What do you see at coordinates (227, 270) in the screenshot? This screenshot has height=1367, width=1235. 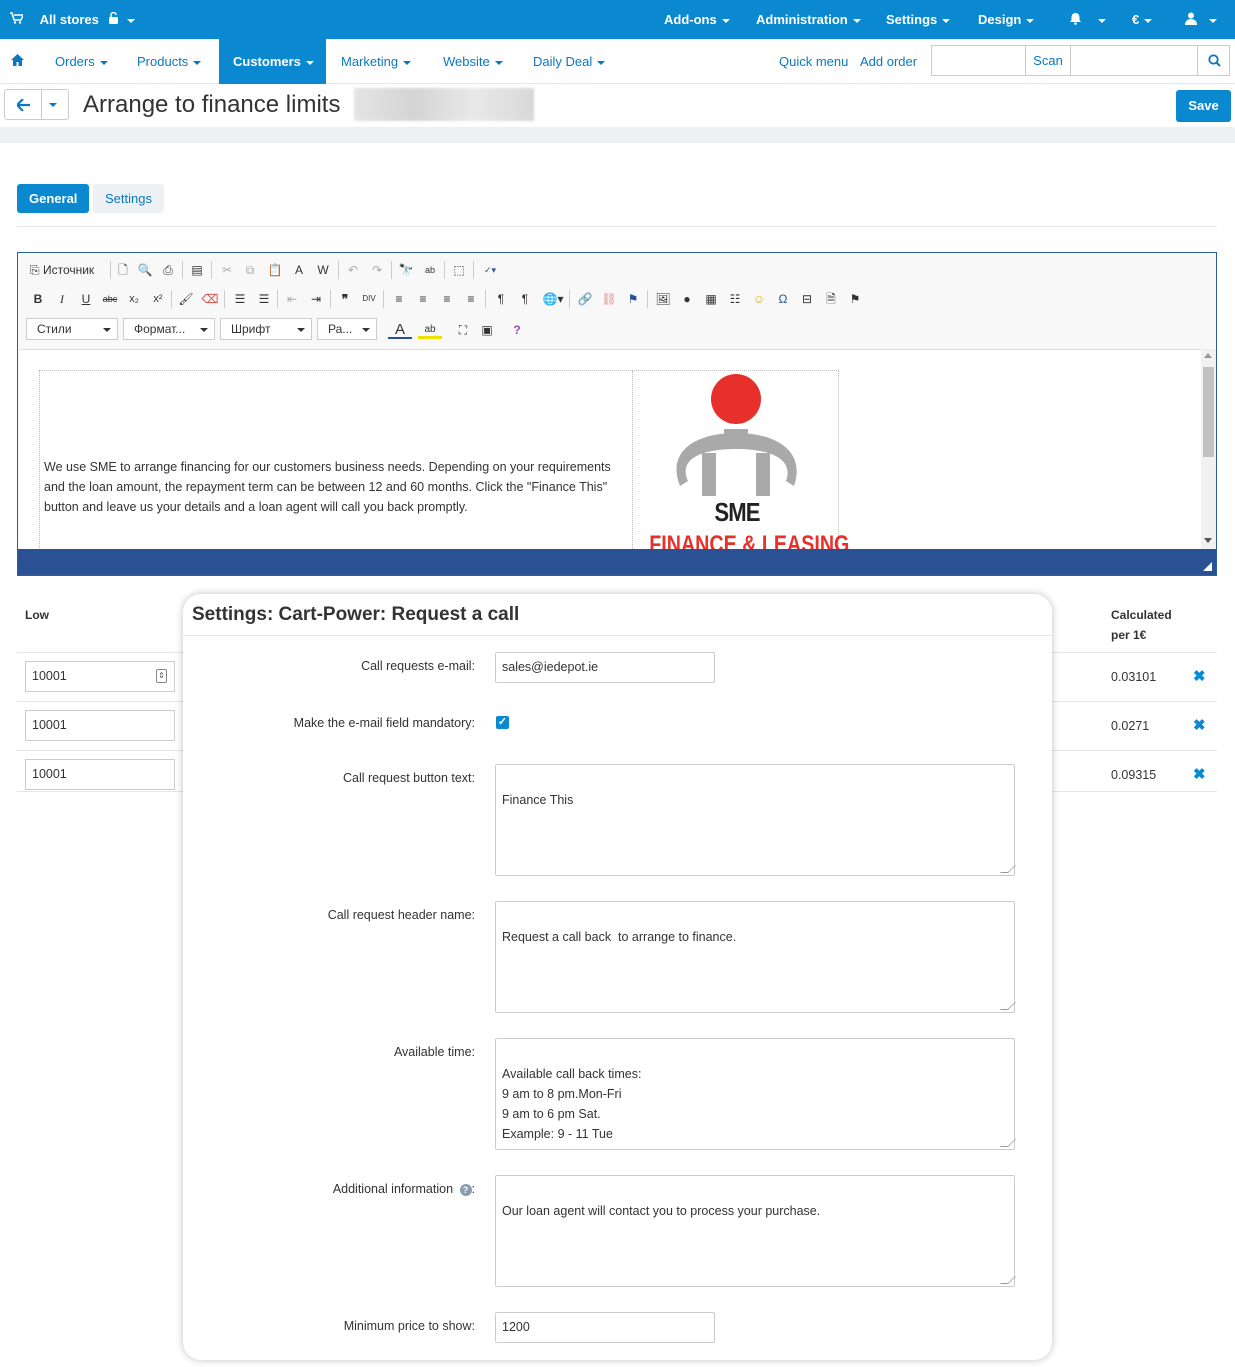 I see `cut-icon: ✂` at bounding box center [227, 270].